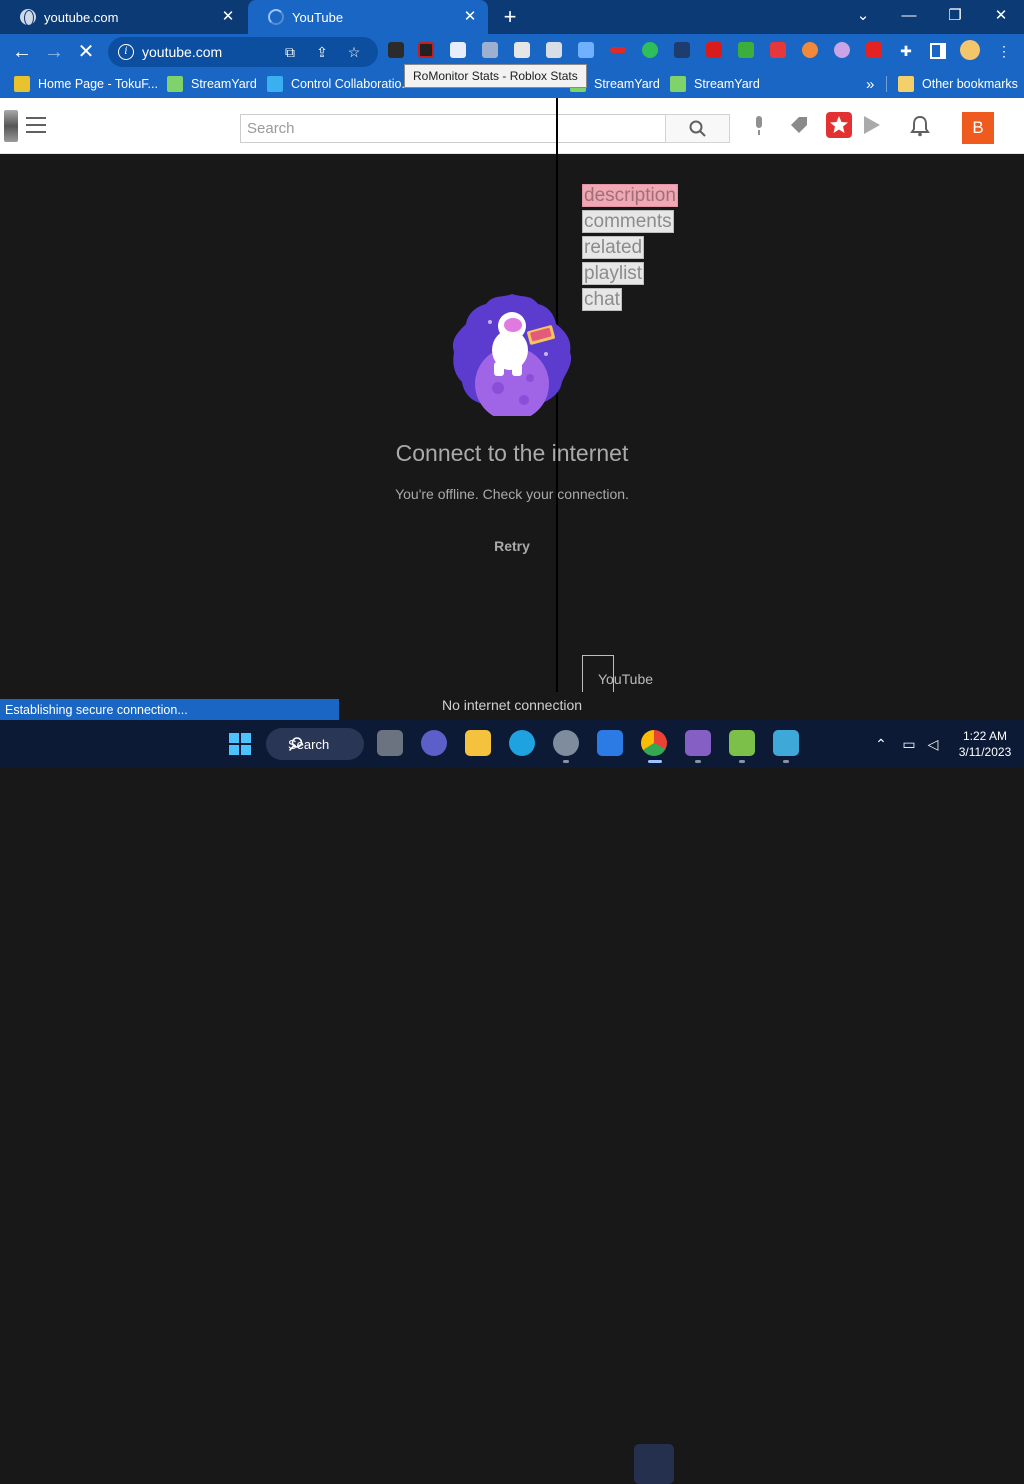 This screenshot has height=1484, width=1024. I want to click on retry-button: Retry, so click(512, 546).